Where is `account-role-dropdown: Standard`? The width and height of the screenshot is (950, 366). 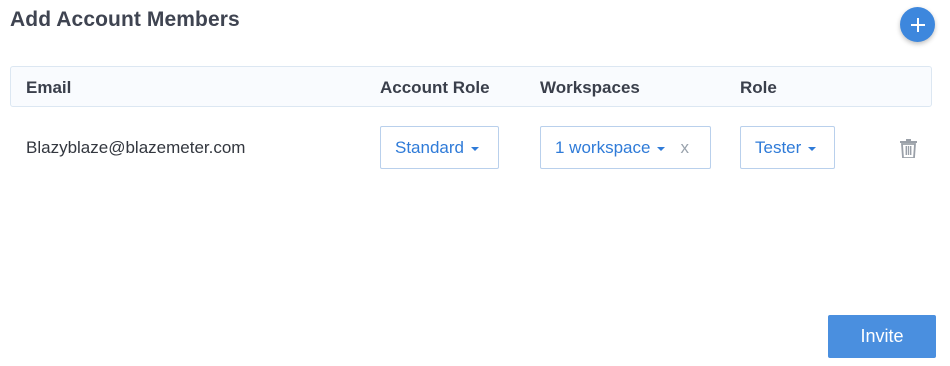
account-role-dropdown: Standard is located at coordinates (439, 147).